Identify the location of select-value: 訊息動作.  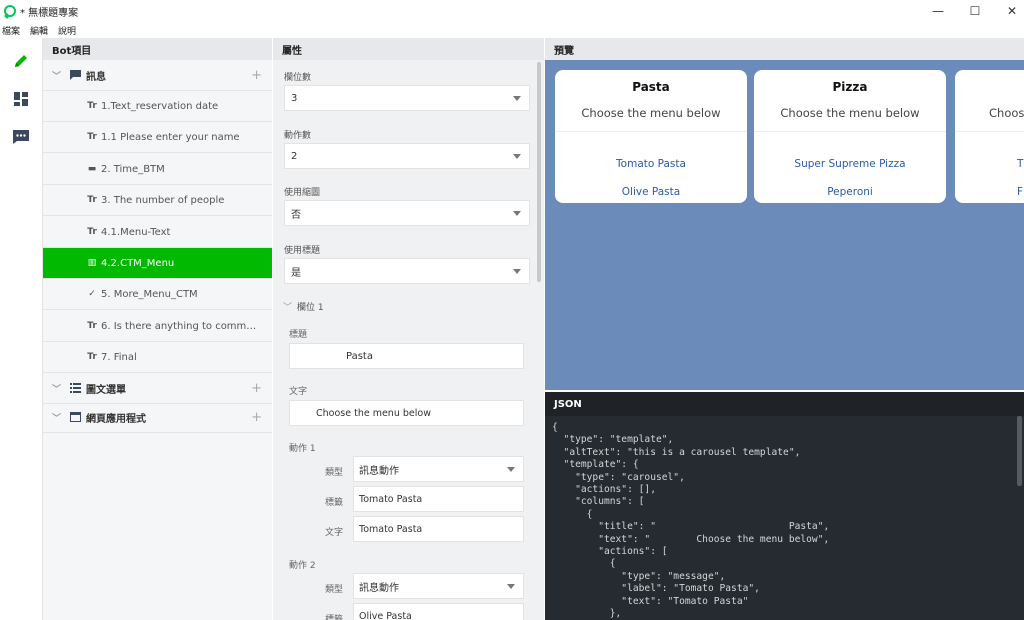
(379, 588).